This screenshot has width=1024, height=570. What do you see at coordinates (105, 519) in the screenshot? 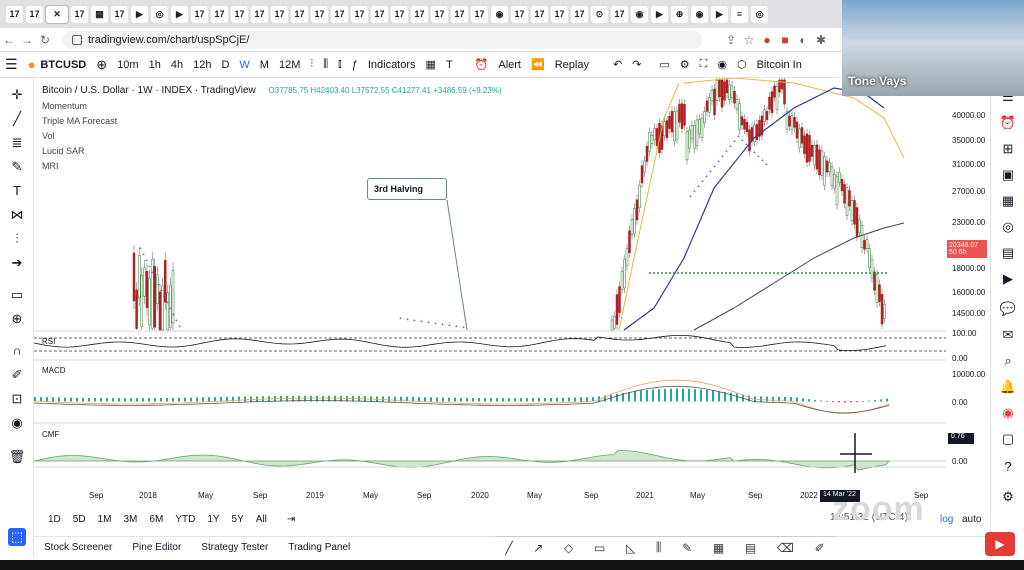
I see `range-1m: 1M` at bounding box center [105, 519].